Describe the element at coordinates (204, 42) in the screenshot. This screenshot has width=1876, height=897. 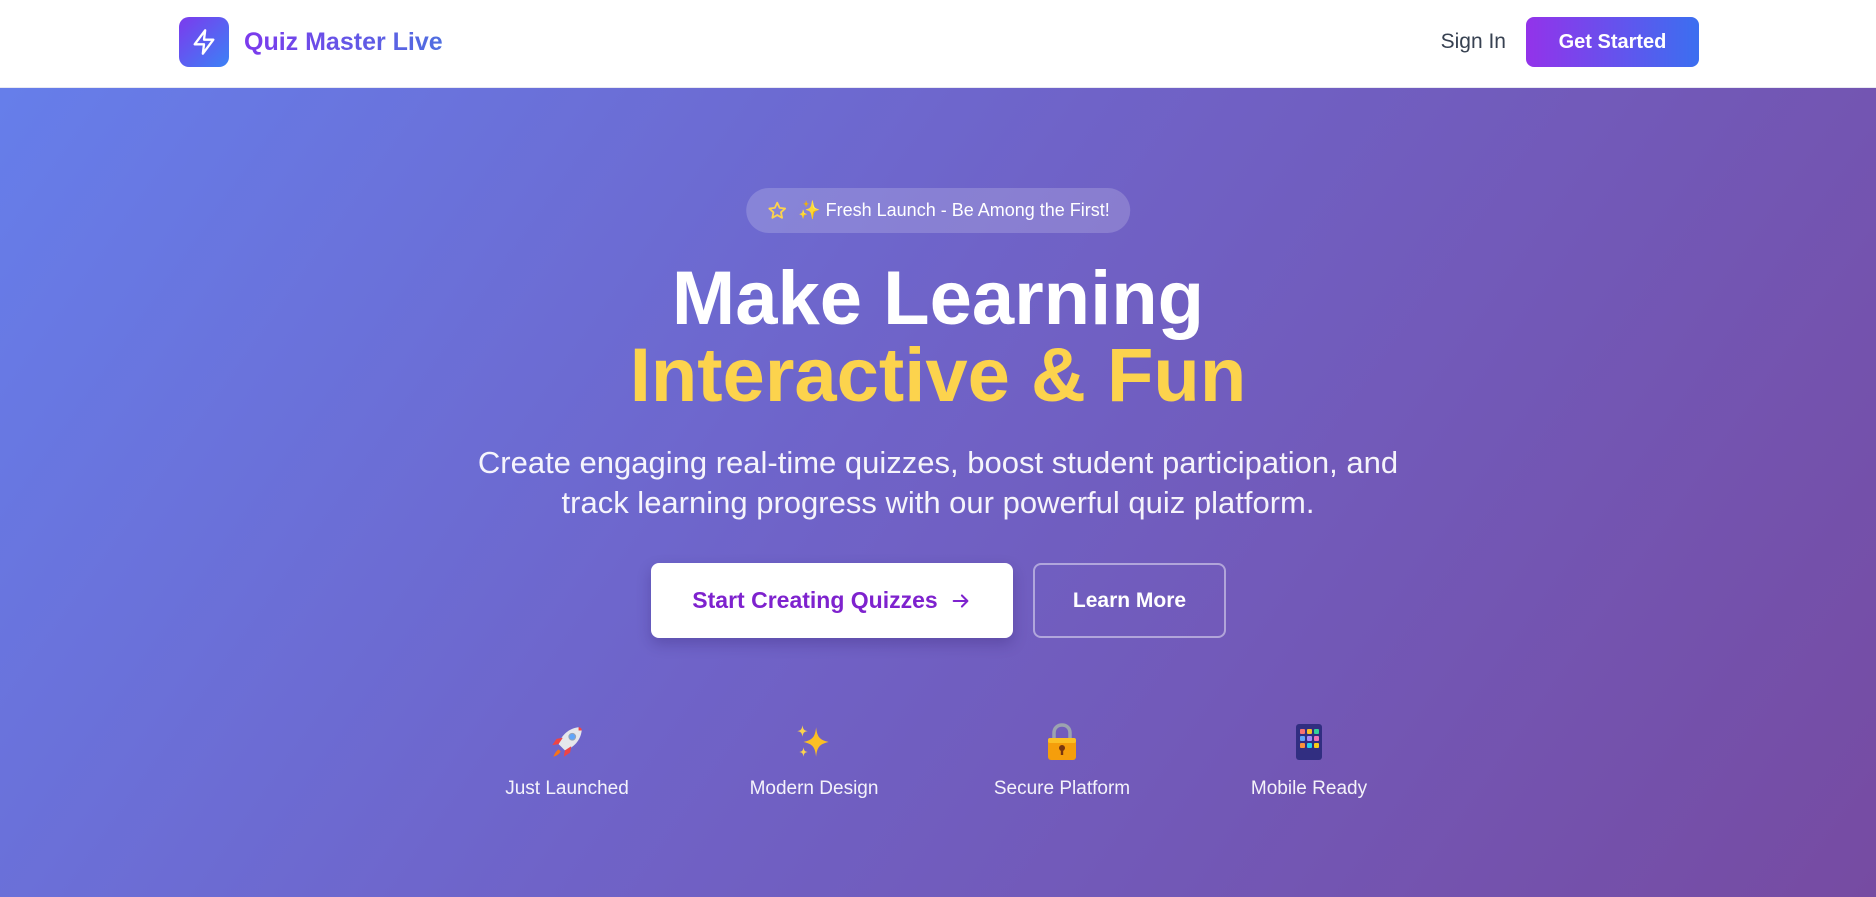
I see `lightning-bolt-icon` at that location.